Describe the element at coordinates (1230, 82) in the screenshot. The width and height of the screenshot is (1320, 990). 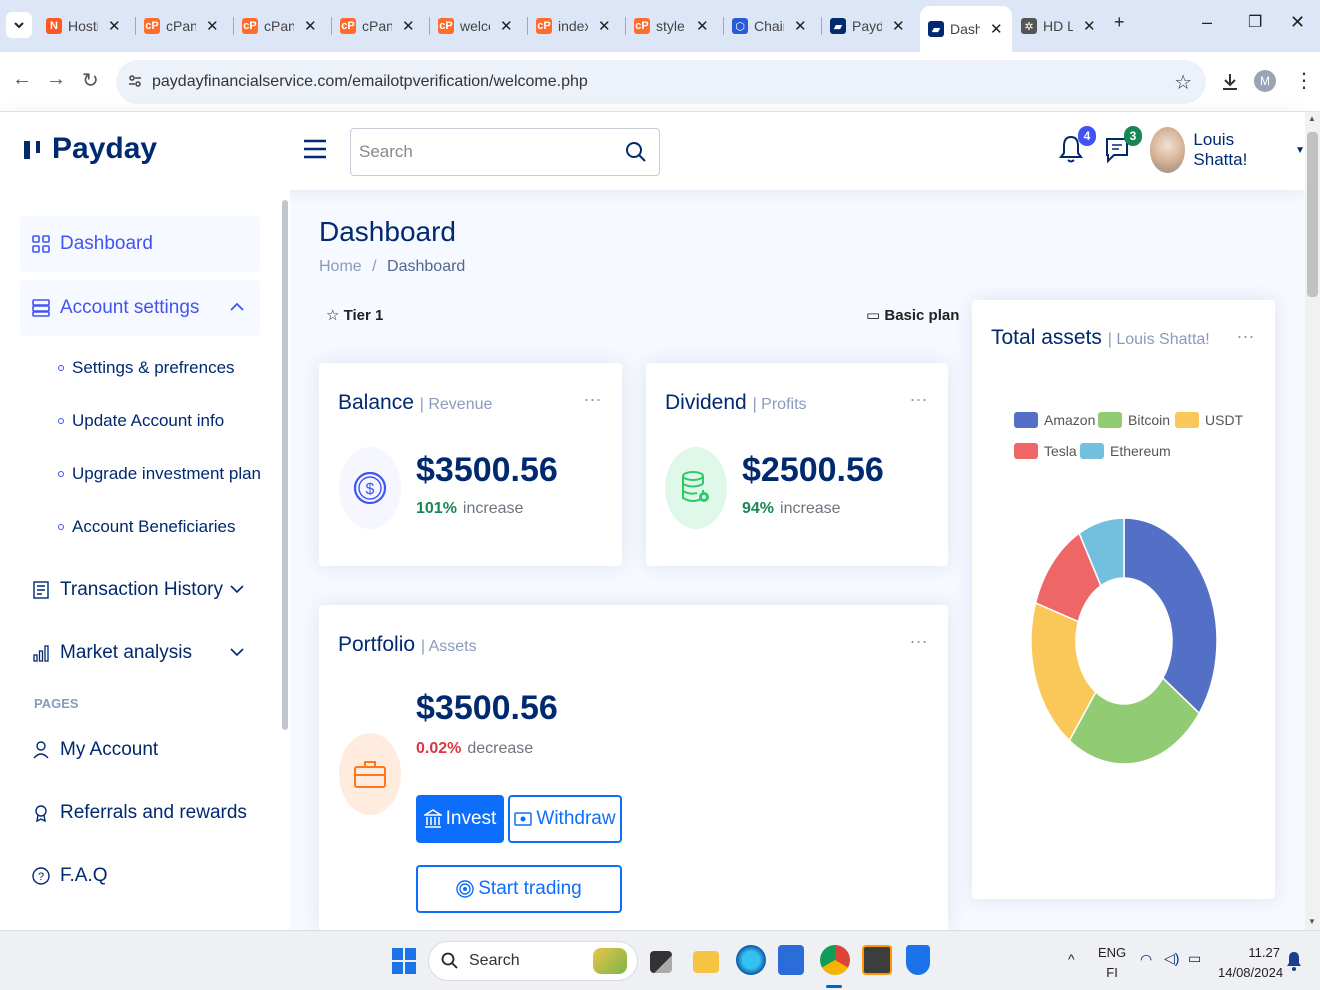
I see `download-icon` at that location.